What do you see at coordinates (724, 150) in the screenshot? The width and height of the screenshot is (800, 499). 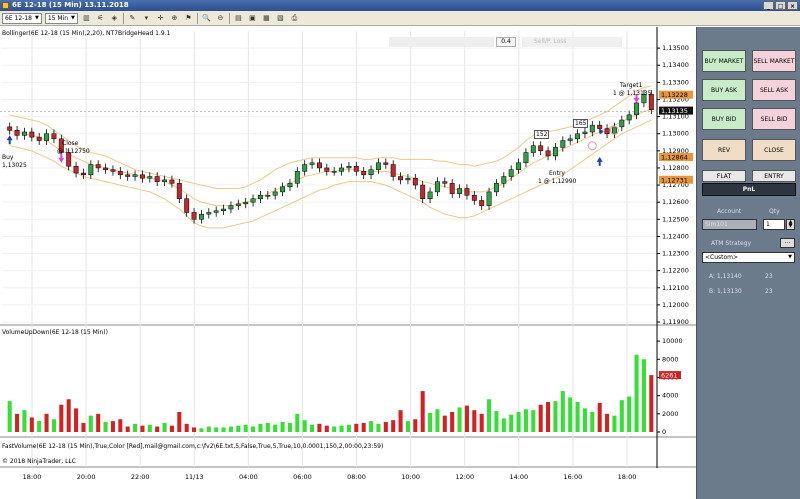 I see `reverse-button: REV` at bounding box center [724, 150].